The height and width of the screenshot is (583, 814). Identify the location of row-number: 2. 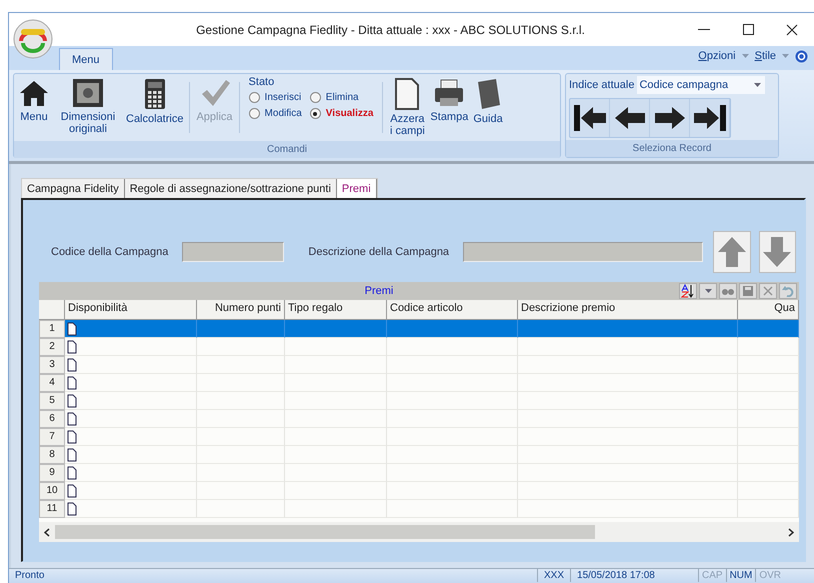
(52, 347).